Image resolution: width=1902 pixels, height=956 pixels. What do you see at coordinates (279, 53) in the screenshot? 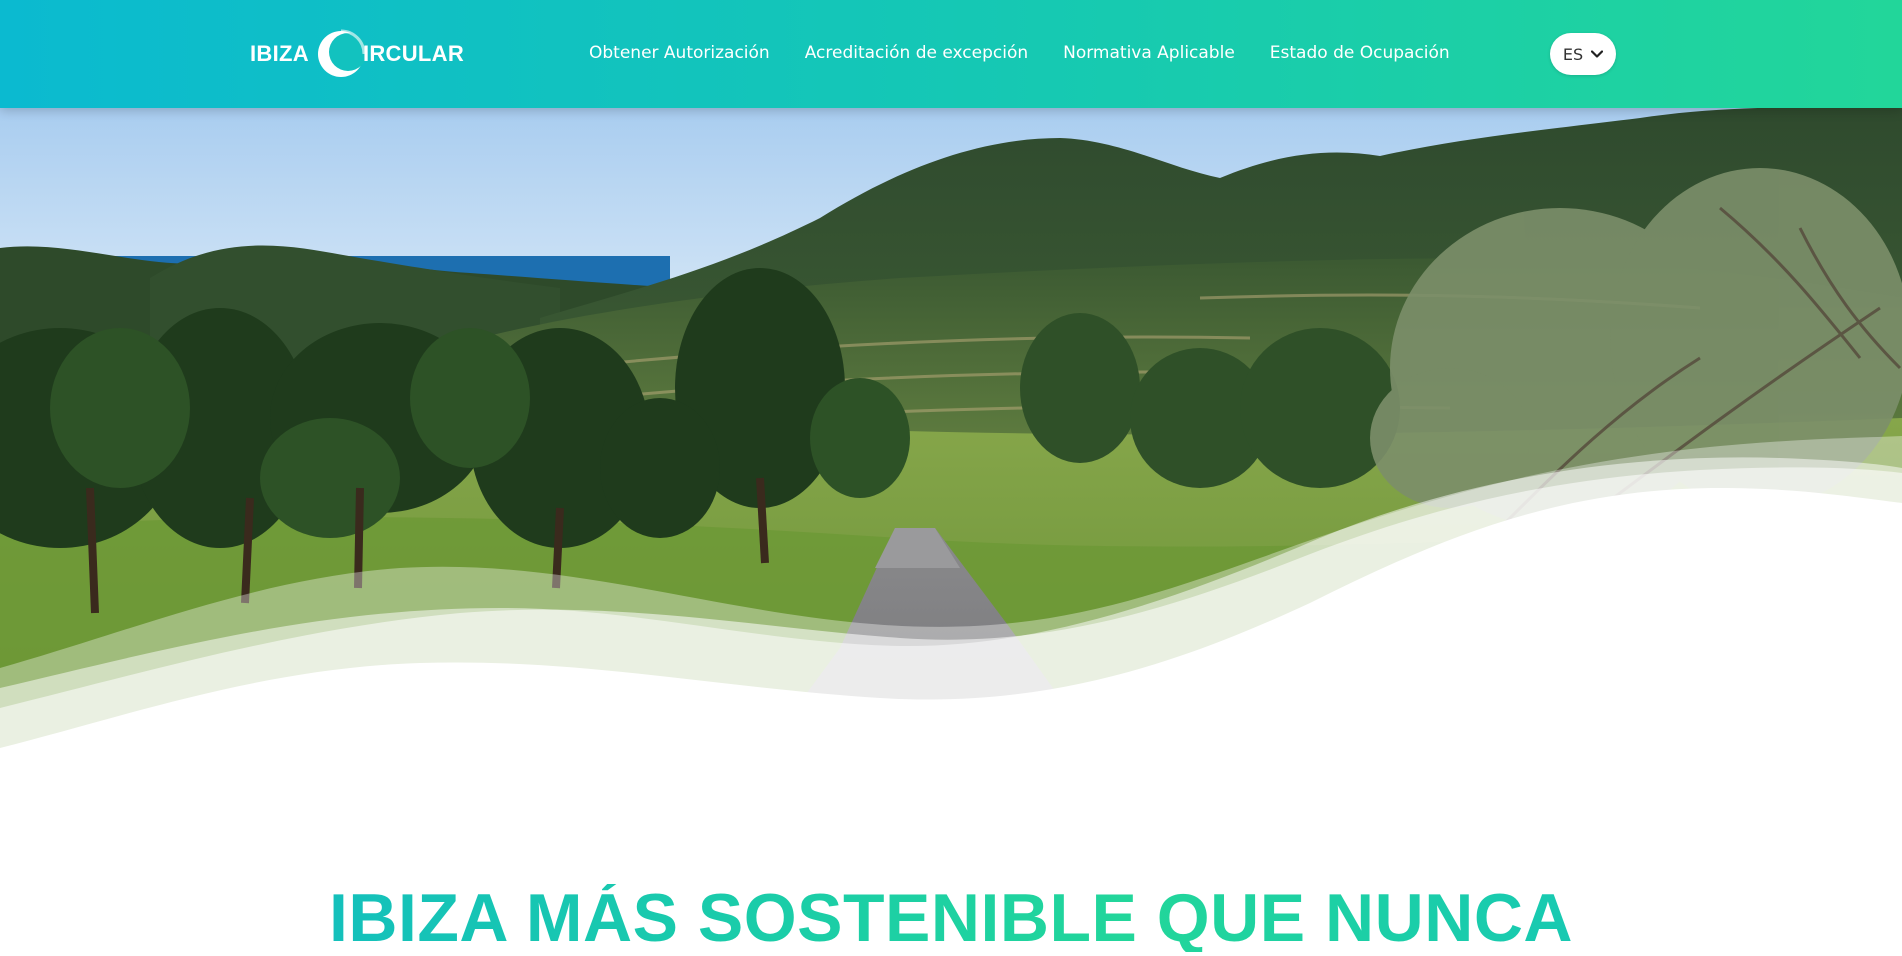
I see `logo-word-ibiza: IBIZA` at bounding box center [279, 53].